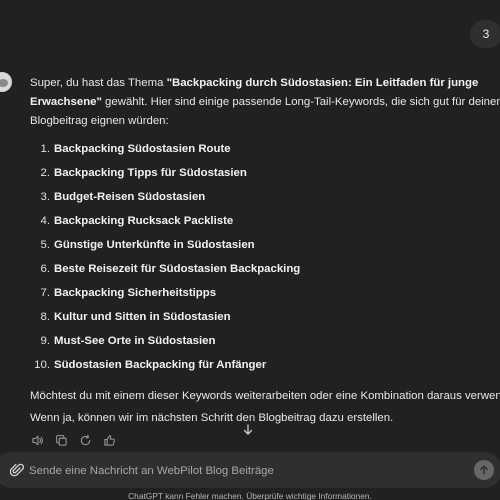  I want to click on send-button, so click(484, 470).